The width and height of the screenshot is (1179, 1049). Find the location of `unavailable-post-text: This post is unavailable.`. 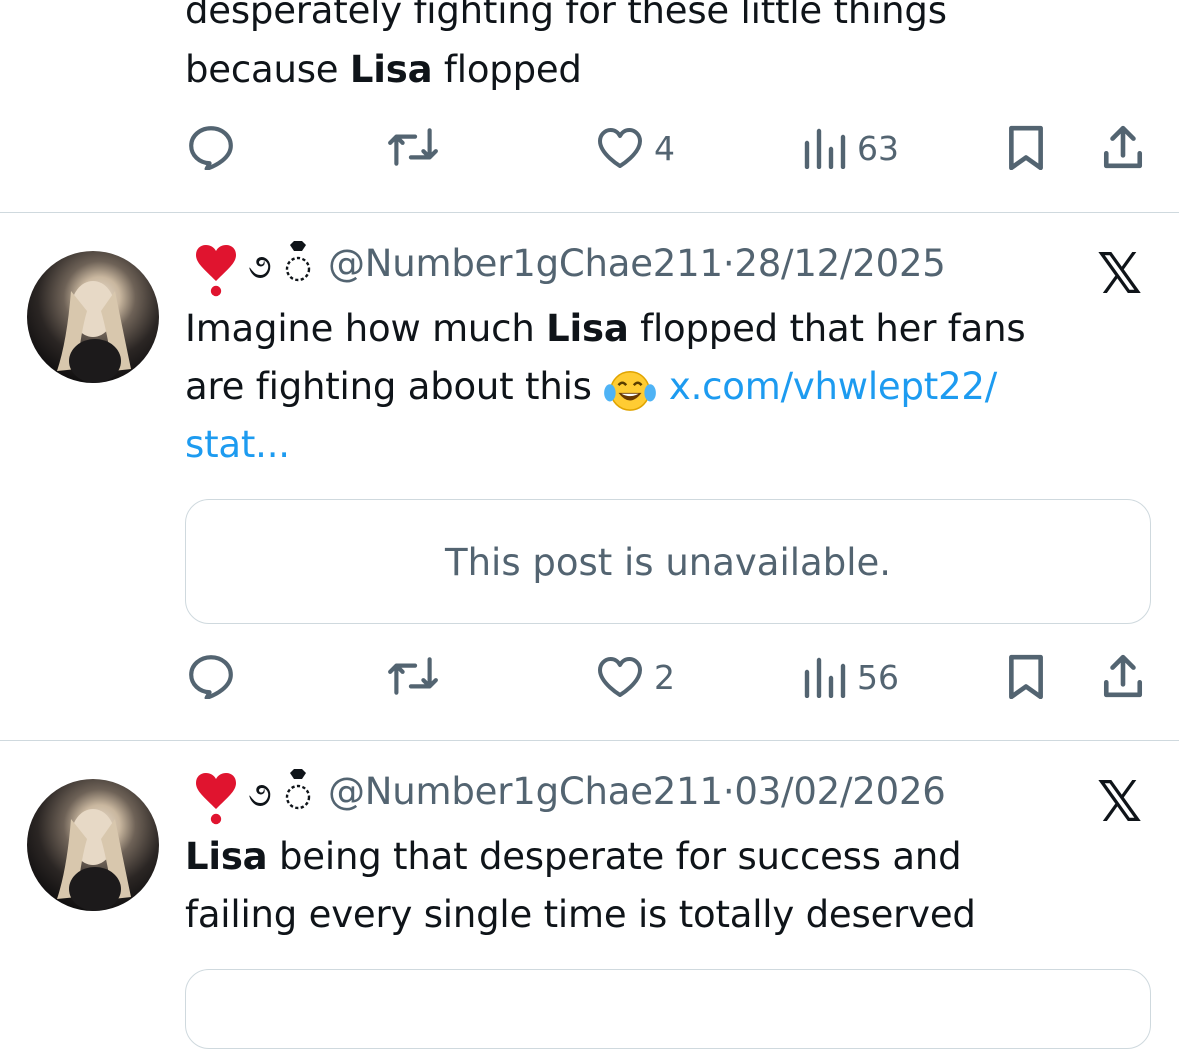

unavailable-post-text: This post is unavailable. is located at coordinates (668, 562).